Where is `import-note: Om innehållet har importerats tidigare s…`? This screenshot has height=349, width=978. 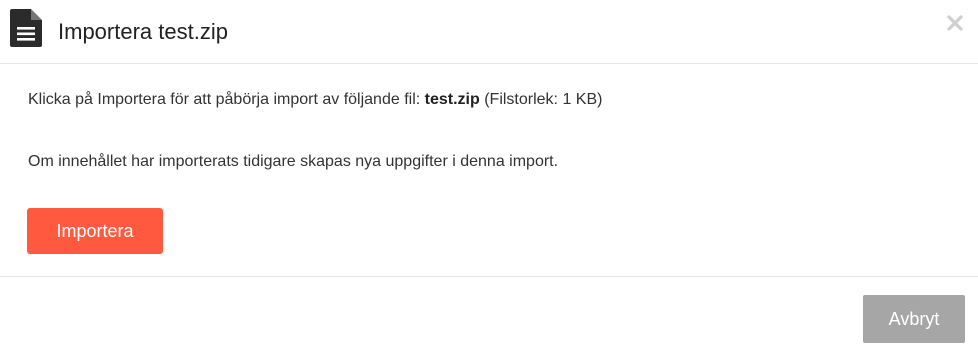
import-note: Om innehållet har importerats tidigare s… is located at coordinates (293, 161).